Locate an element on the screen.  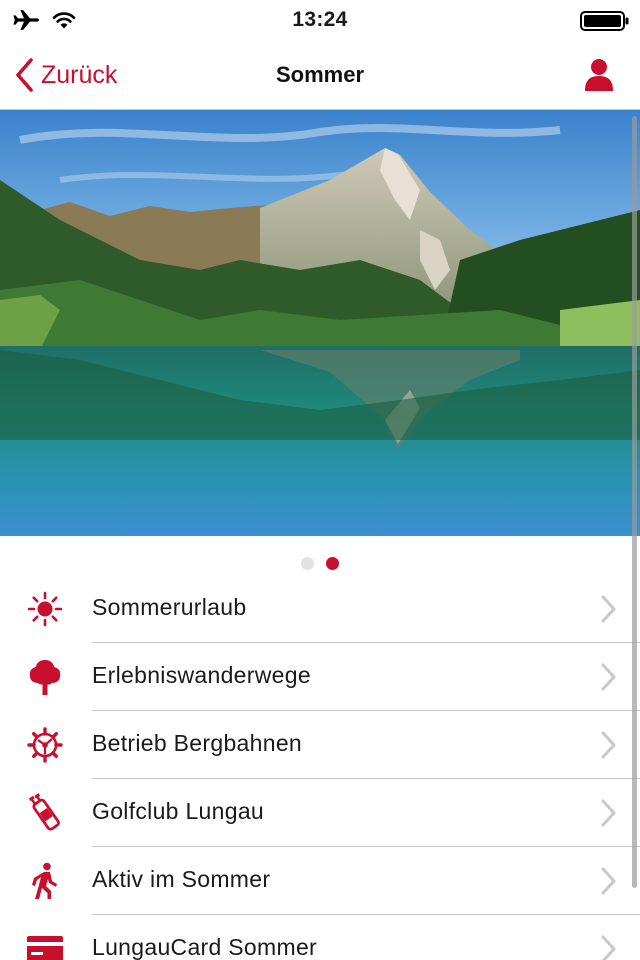
status-bar: 13:24 is located at coordinates (320, 20).